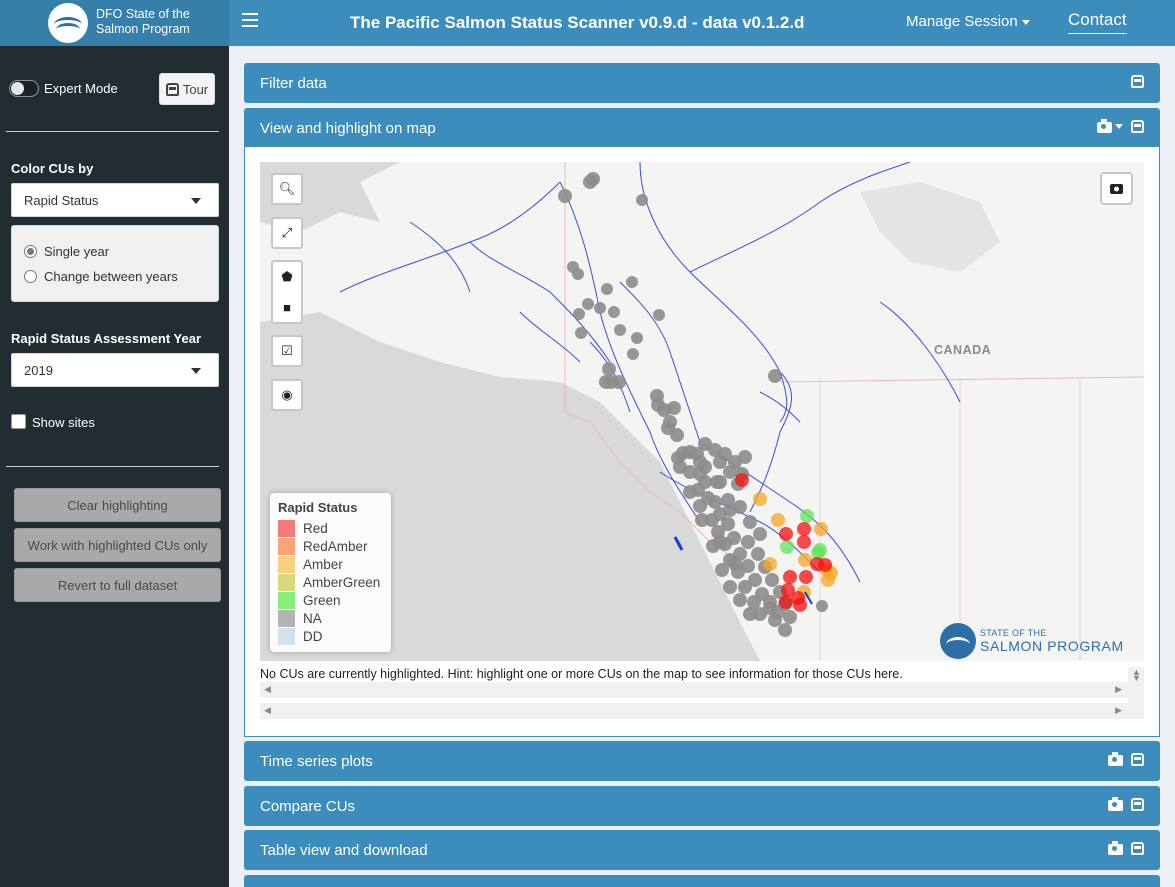 Image resolution: width=1175 pixels, height=887 pixels. I want to click on zoom-search-button: 🔍︎, so click(287, 189).